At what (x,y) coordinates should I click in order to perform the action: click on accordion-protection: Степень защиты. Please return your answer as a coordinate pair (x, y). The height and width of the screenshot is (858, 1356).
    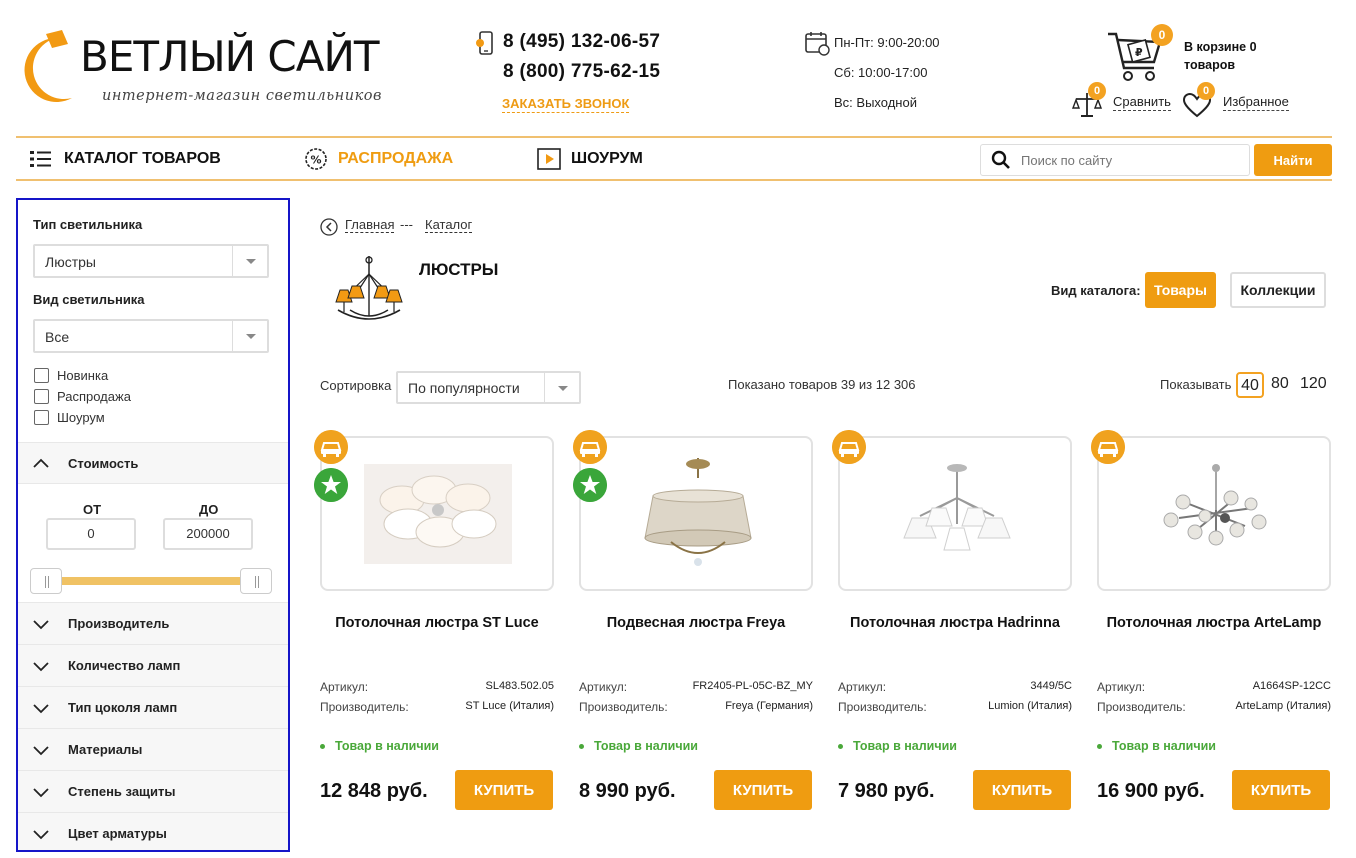
    Looking at the image, I should click on (153, 791).